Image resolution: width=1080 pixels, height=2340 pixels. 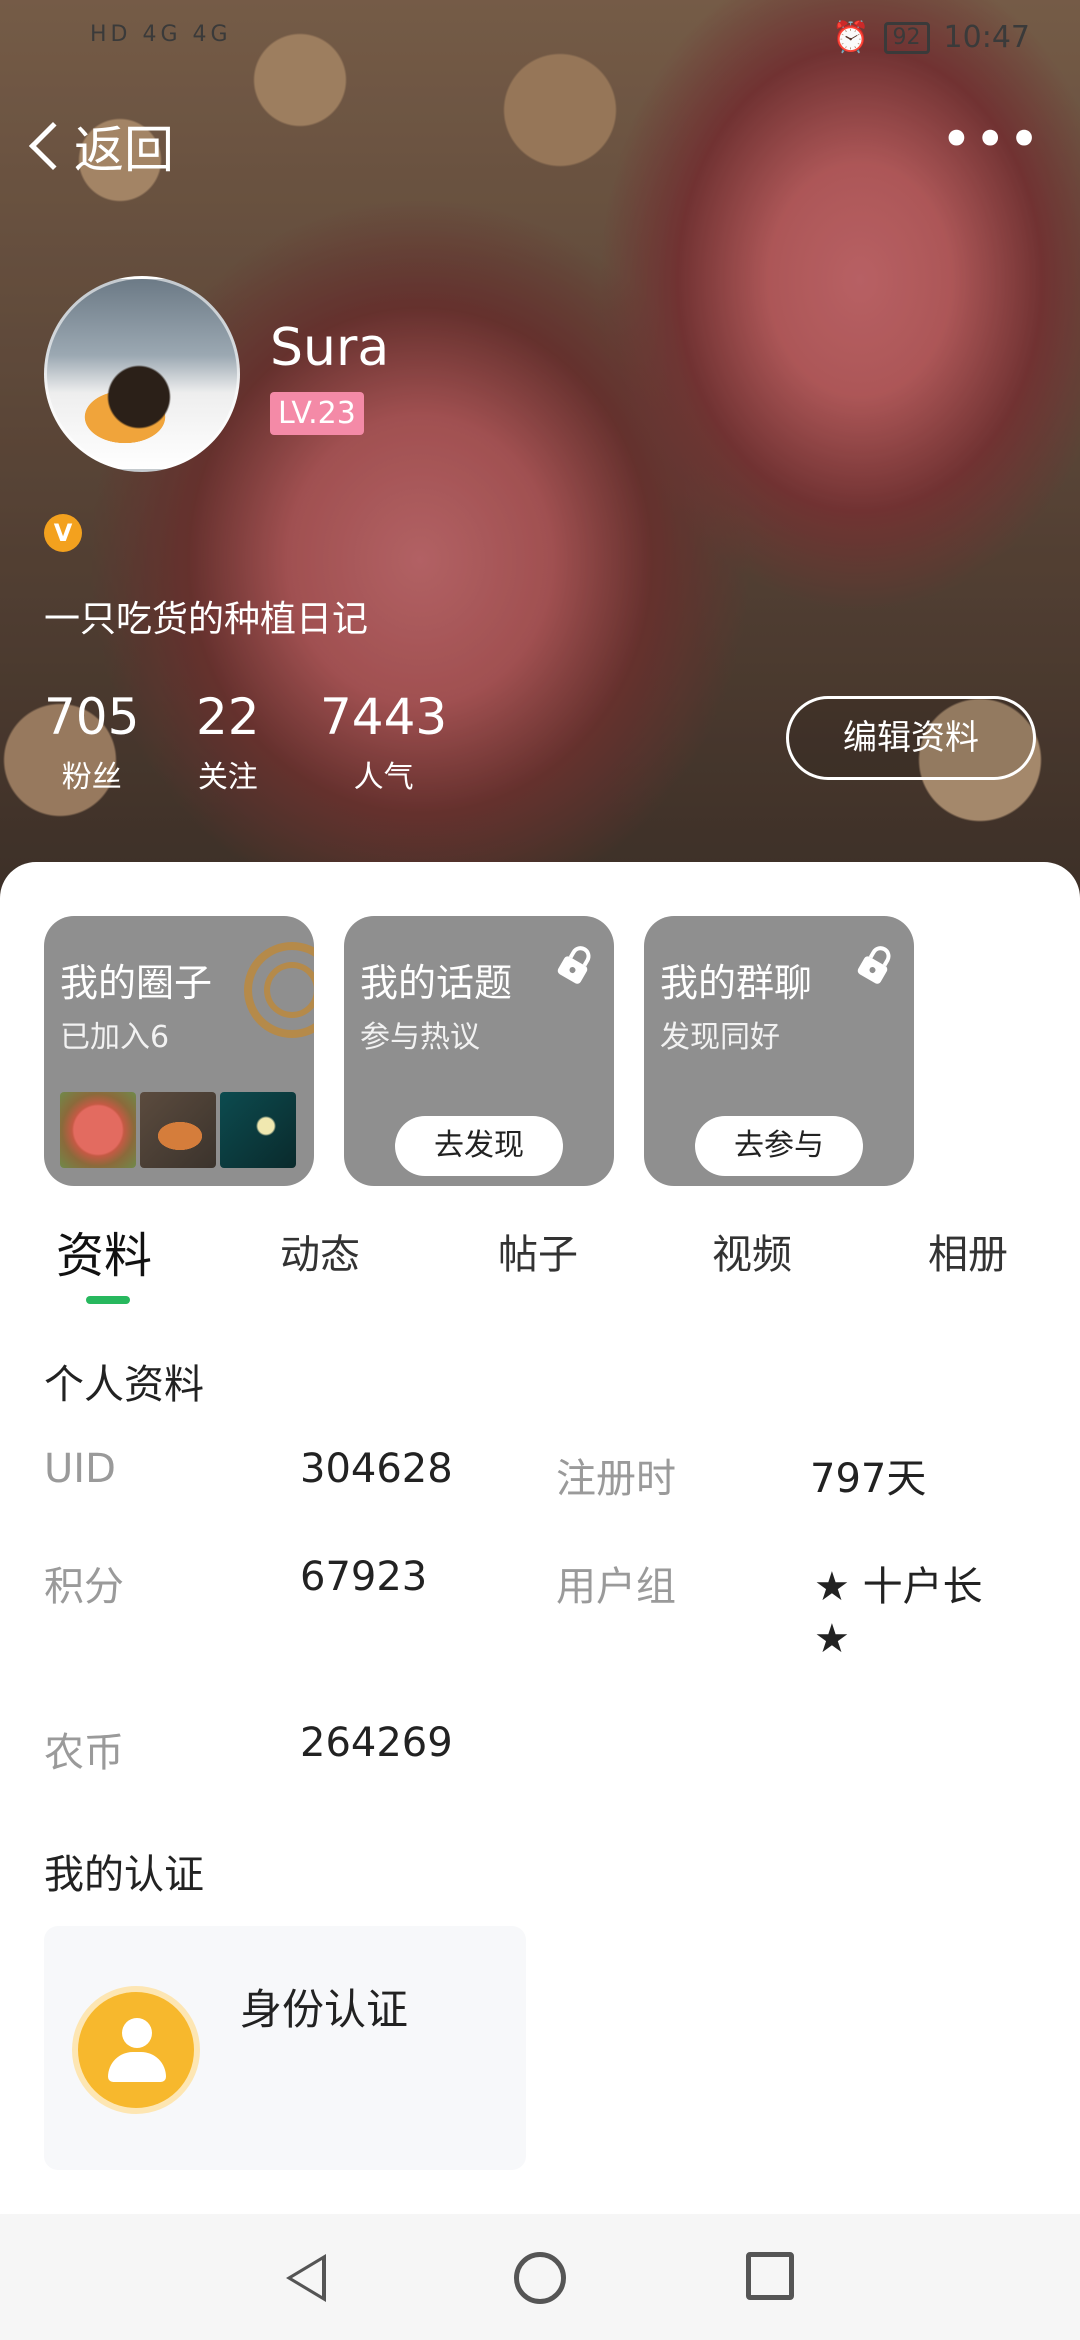 What do you see at coordinates (179, 1051) in the screenshot?
I see `card-my-circles: 我的圈子 已加入6` at bounding box center [179, 1051].